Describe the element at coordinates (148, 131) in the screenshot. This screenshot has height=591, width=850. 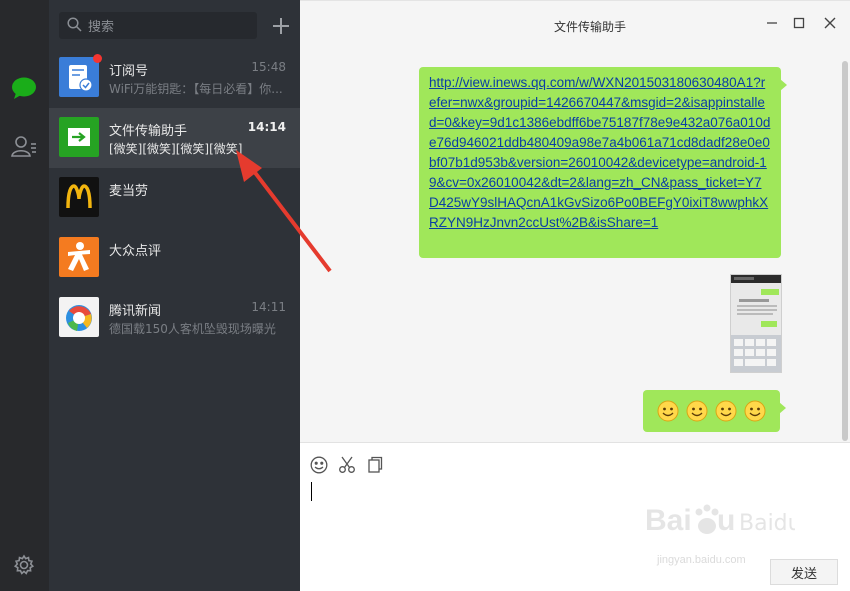
I see `chat-name: 文件传输助手` at that location.